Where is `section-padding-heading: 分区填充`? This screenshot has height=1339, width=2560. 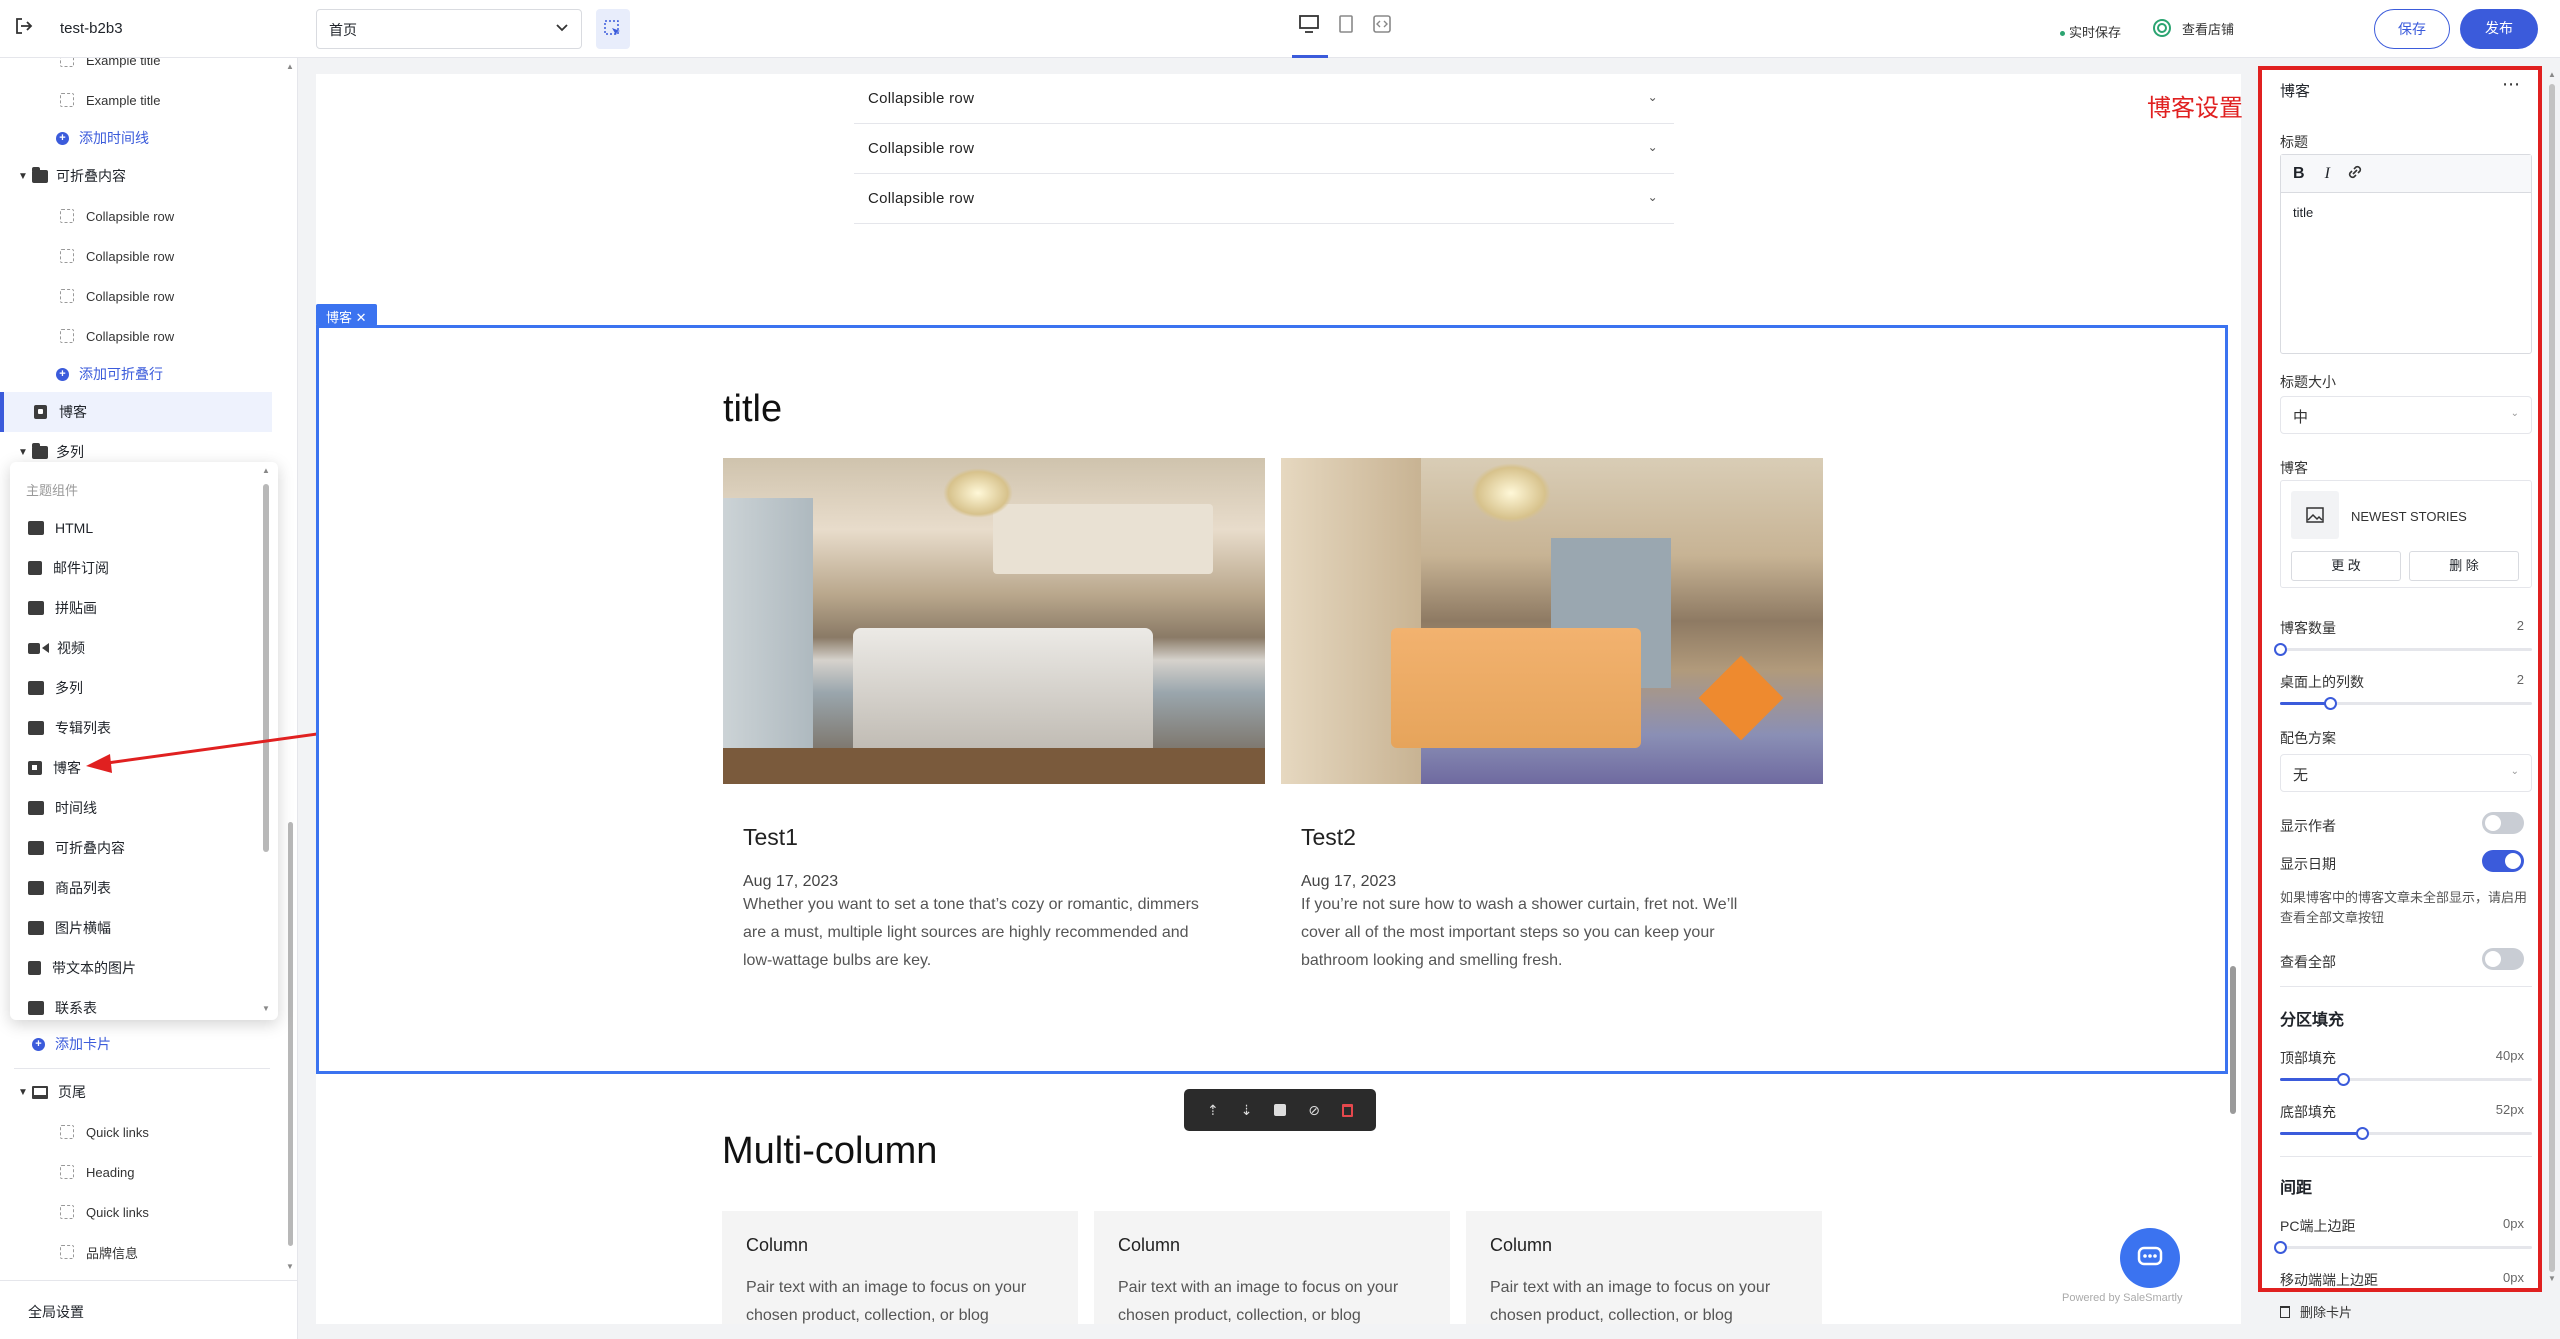 section-padding-heading: 分区填充 is located at coordinates (2312, 1020).